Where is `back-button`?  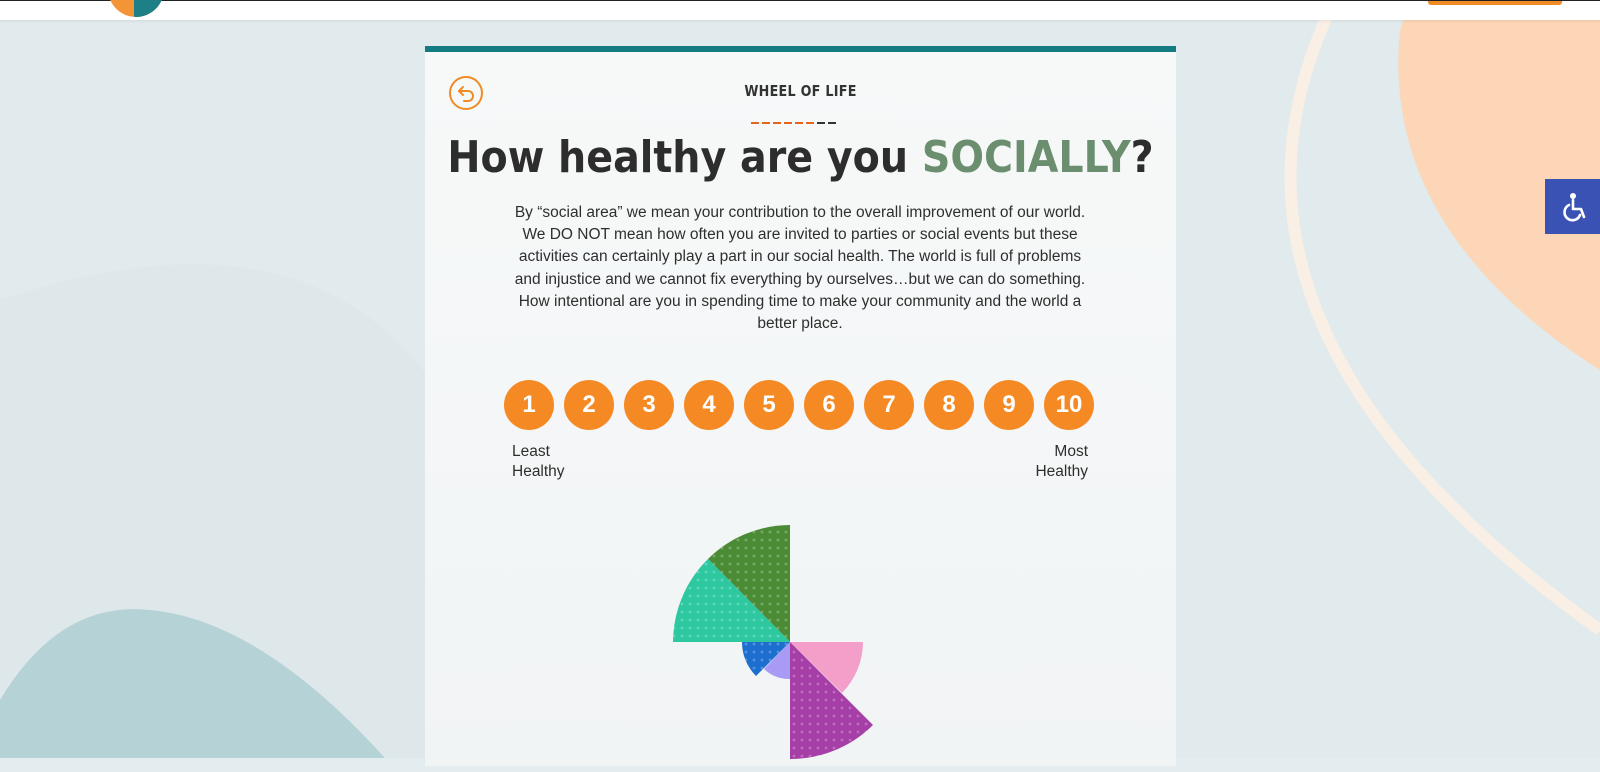
back-button is located at coordinates (466, 93).